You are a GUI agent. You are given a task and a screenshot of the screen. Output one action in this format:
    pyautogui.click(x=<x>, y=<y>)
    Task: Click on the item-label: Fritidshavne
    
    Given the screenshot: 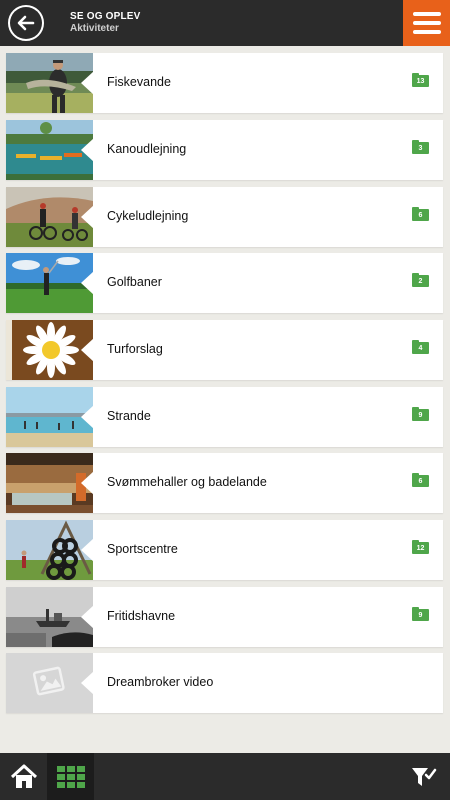 What is the action you would take?
    pyautogui.click(x=141, y=616)
    